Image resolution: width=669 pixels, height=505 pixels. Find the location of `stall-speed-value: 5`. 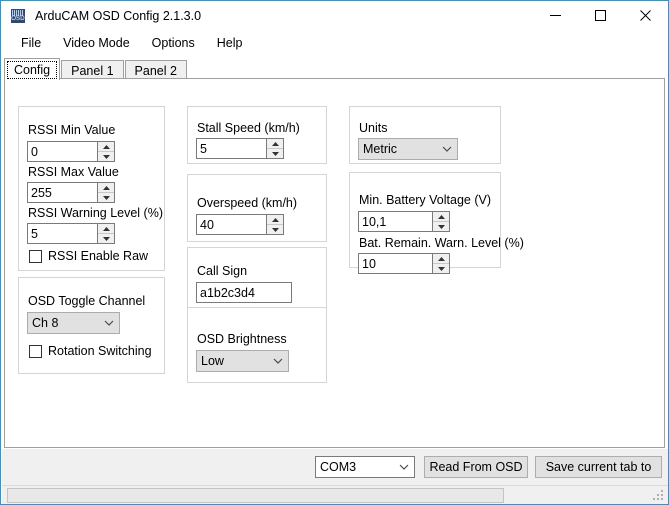

stall-speed-value: 5 is located at coordinates (231, 148).